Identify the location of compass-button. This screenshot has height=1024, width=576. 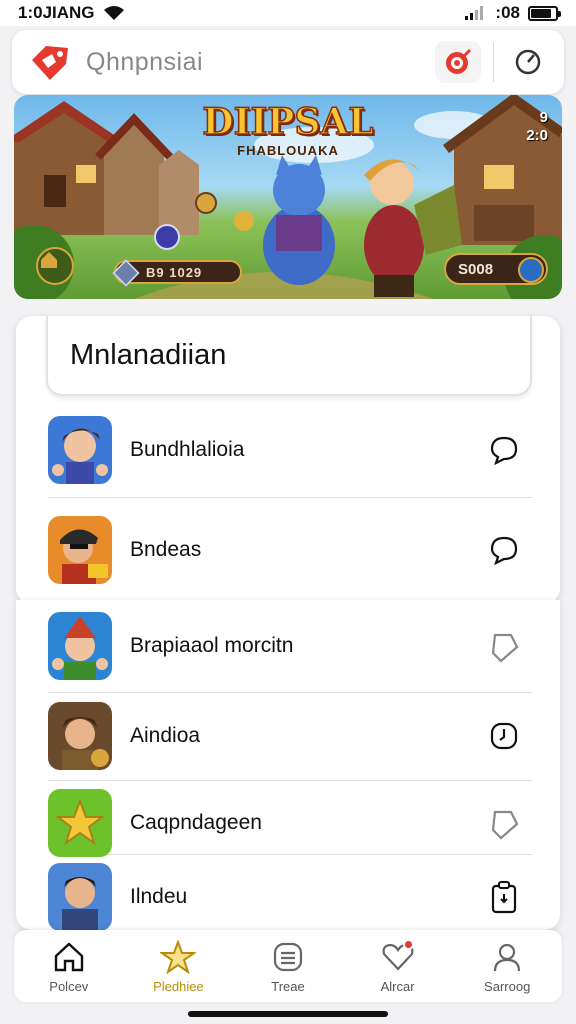
(528, 62).